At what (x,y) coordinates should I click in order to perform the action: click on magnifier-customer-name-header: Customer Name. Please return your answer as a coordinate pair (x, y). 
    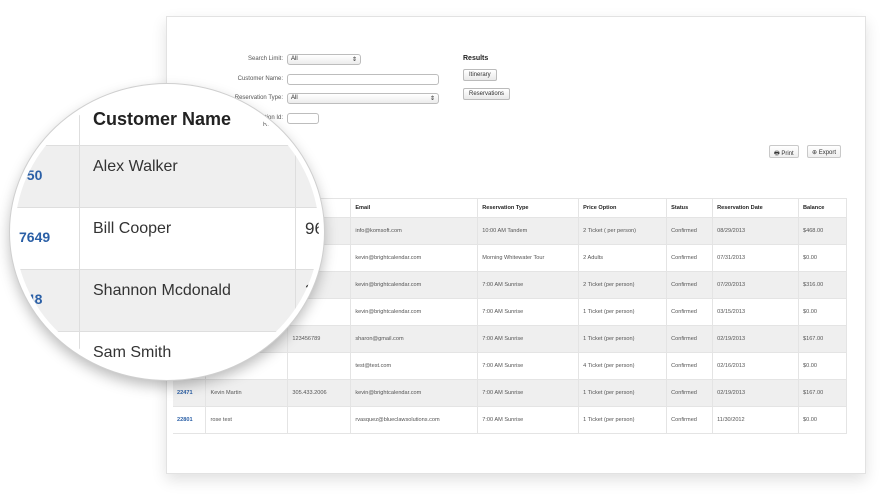
    Looking at the image, I should click on (162, 119).